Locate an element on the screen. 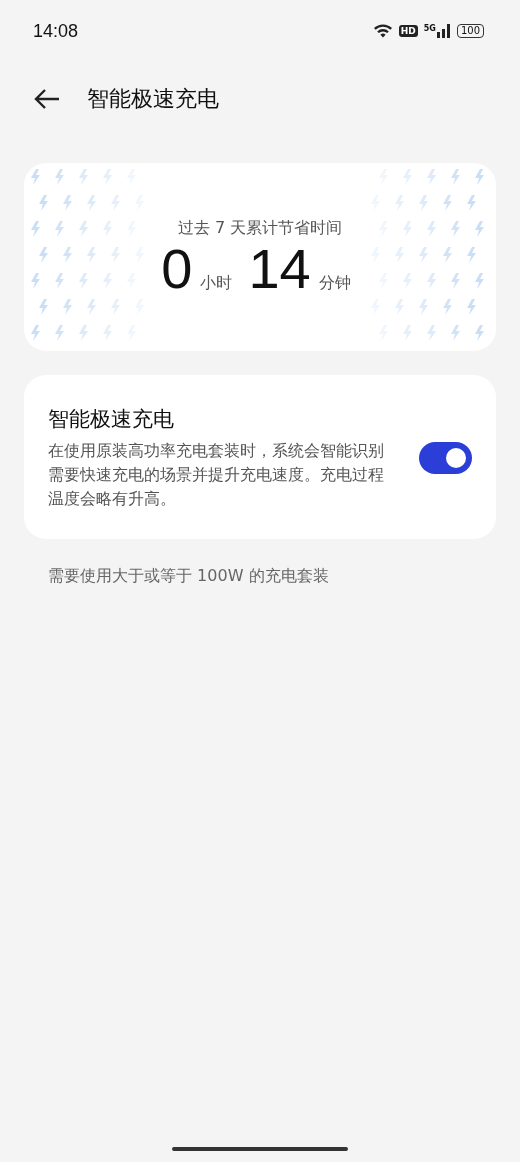 Image resolution: width=520 pixels, height=1162 pixels. page-title: 智能极速充电 is located at coordinates (153, 99).